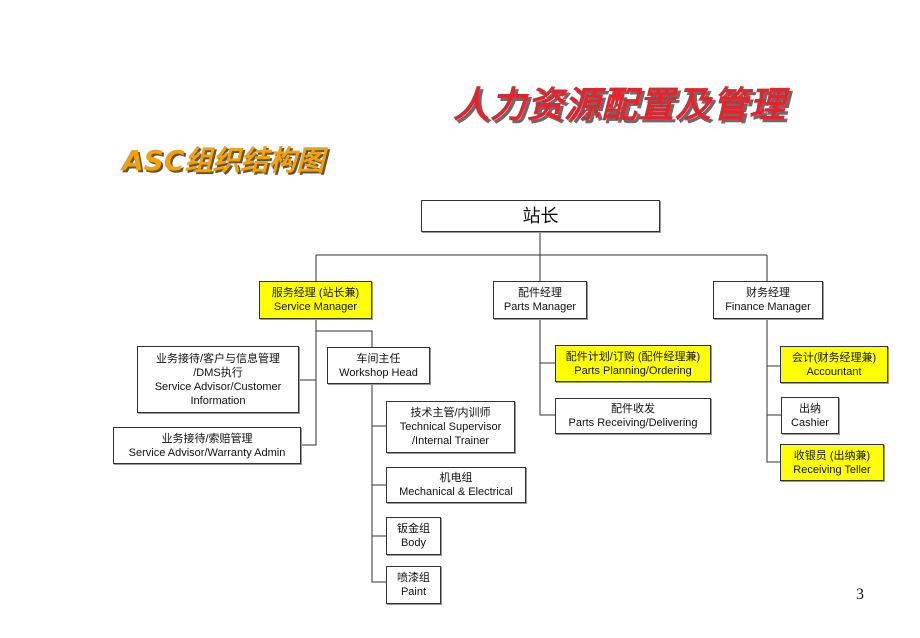 This screenshot has width=920, height=638. I want to click on node-label-zh-2: /DMS执行, so click(218, 372).